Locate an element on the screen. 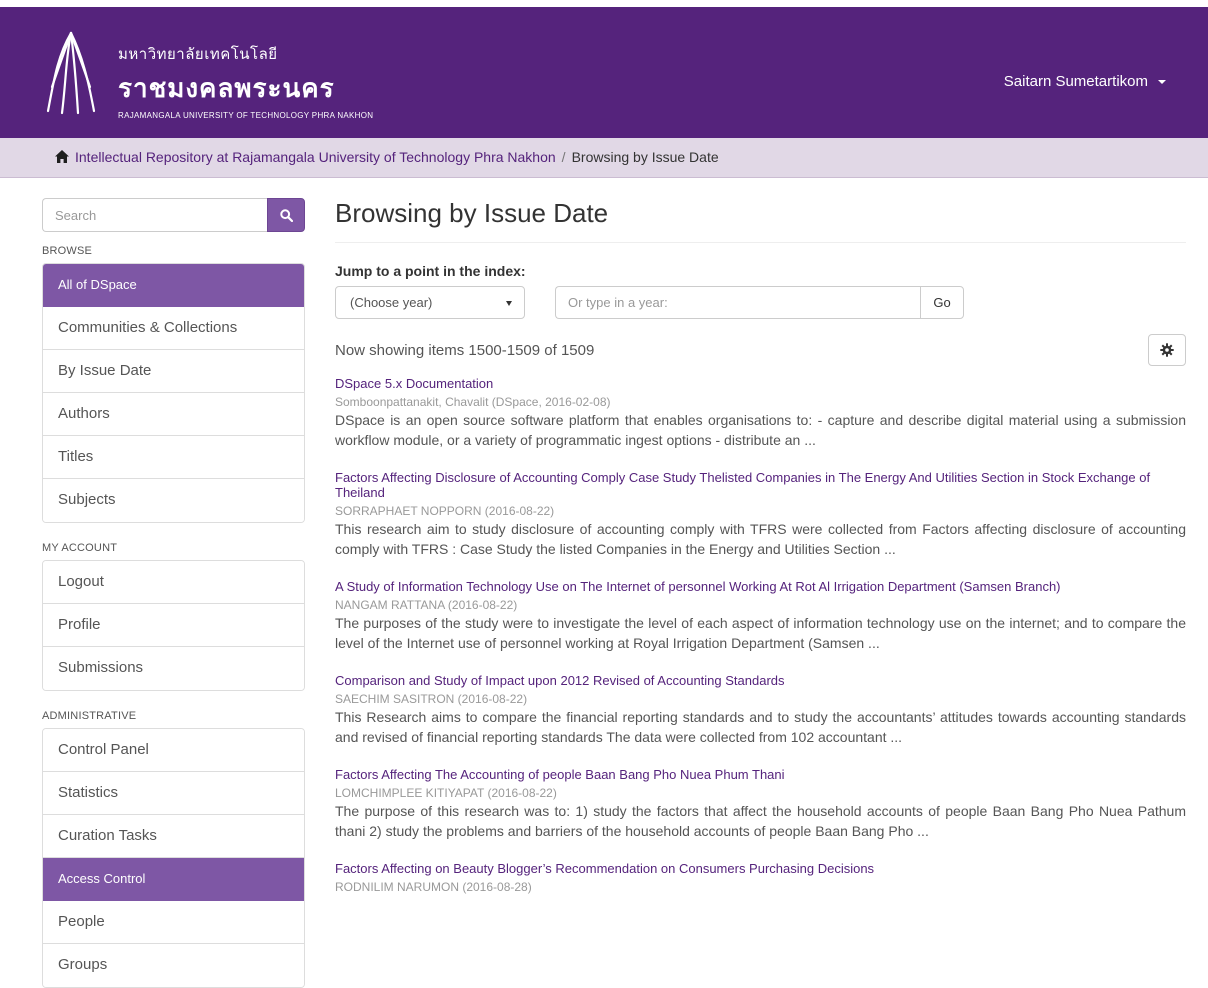 The image size is (1208, 988). university-logo-icon is located at coordinates (71, 73).